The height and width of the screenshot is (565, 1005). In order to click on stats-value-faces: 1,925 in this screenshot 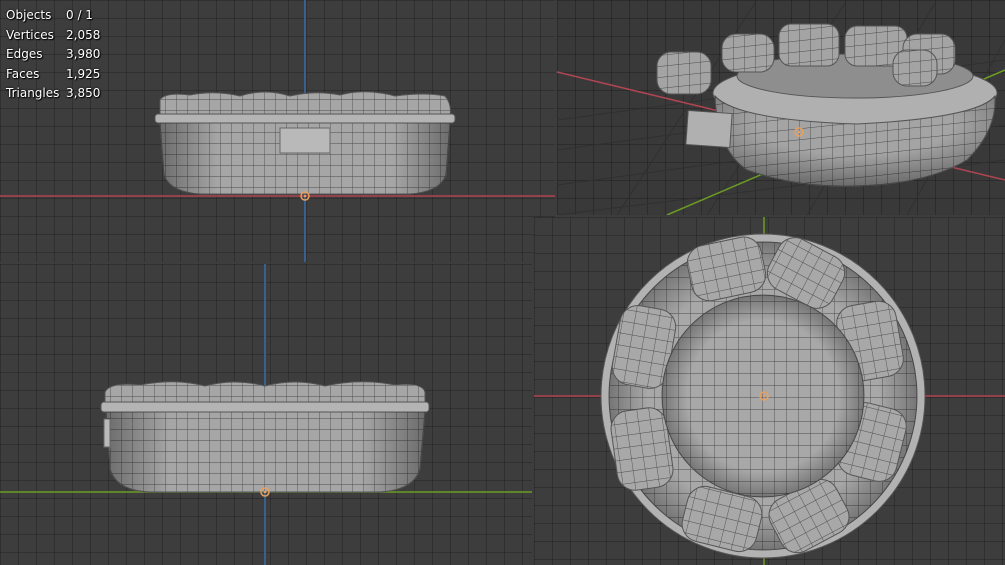, I will do `click(83, 73)`.